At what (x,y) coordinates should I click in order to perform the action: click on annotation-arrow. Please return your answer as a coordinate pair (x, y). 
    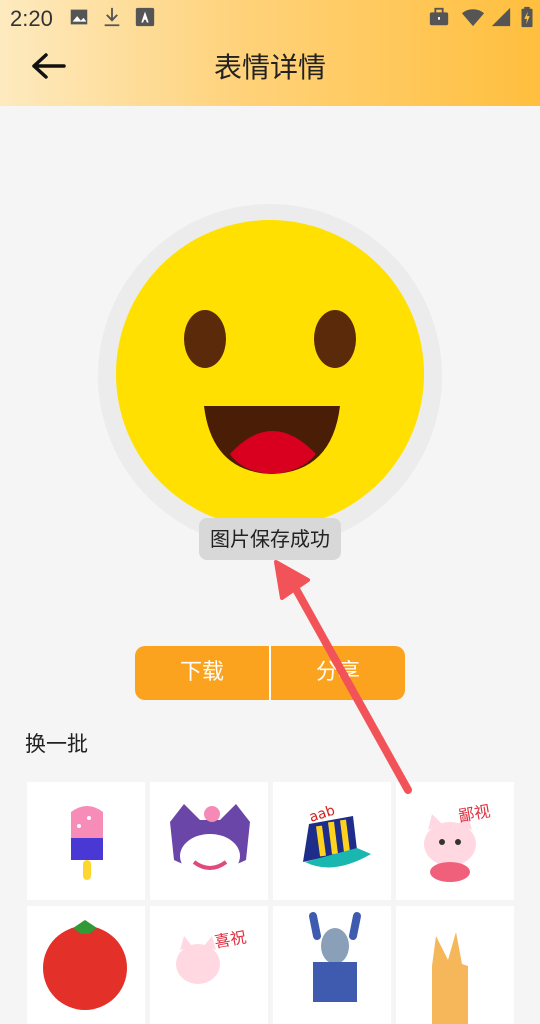
    Looking at the image, I should click on (343, 677).